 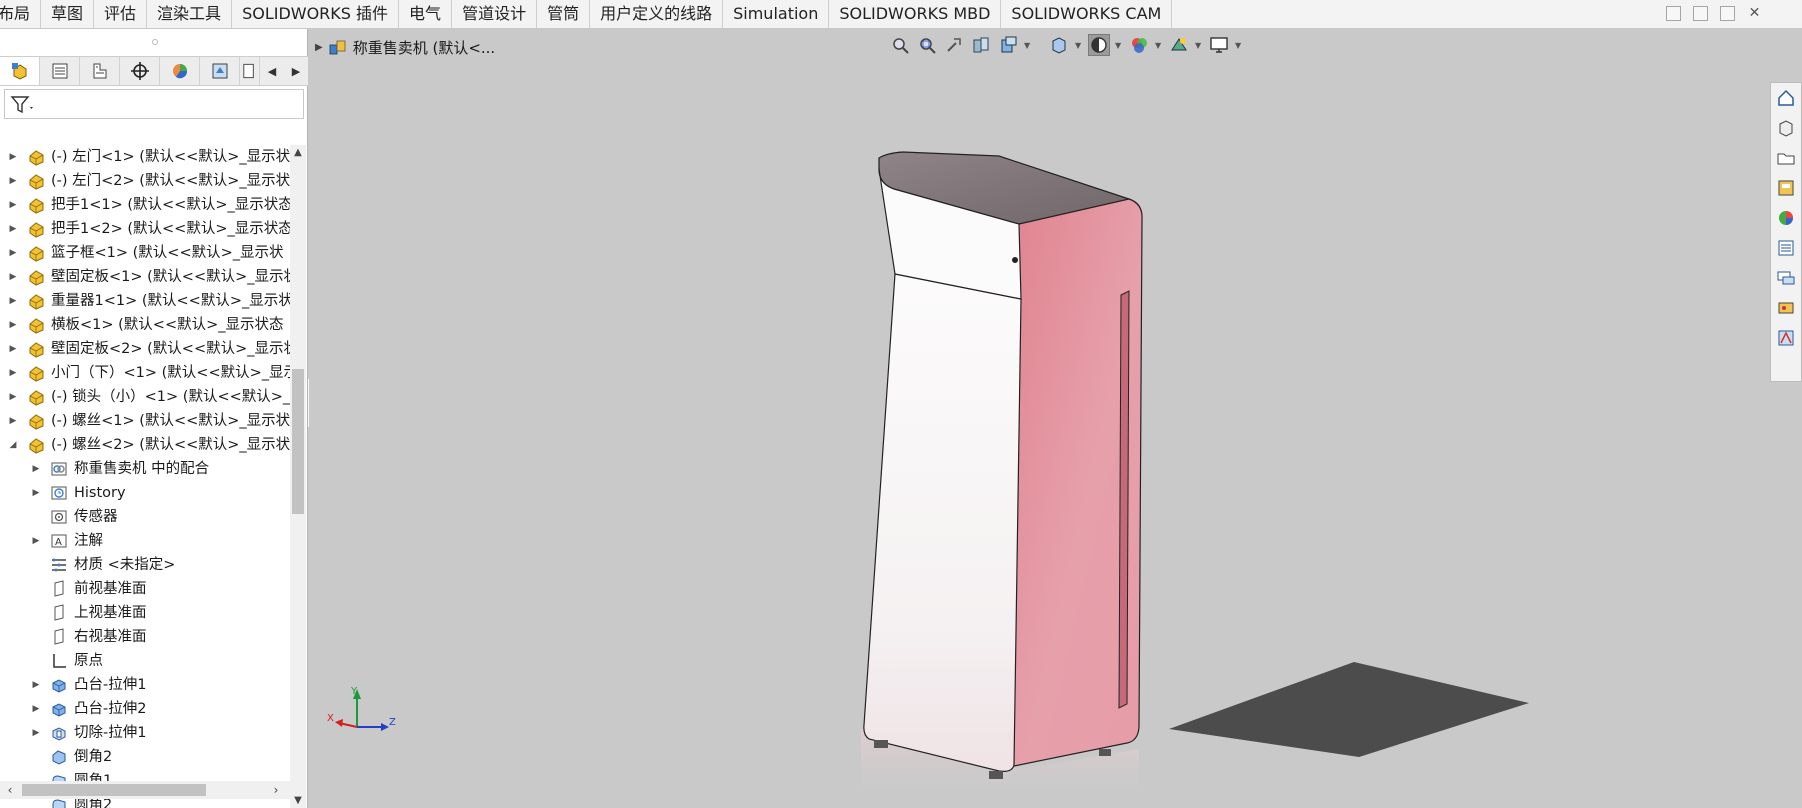 I want to click on scroll-thumb, so click(x=298, y=441).